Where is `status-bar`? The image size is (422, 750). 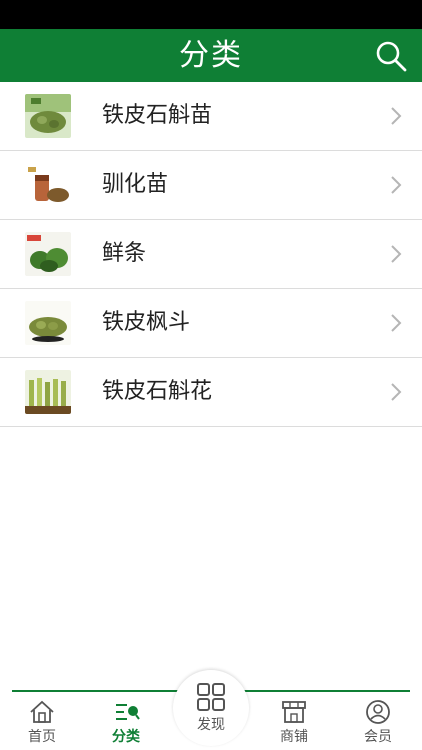
status-bar is located at coordinates (211, 14).